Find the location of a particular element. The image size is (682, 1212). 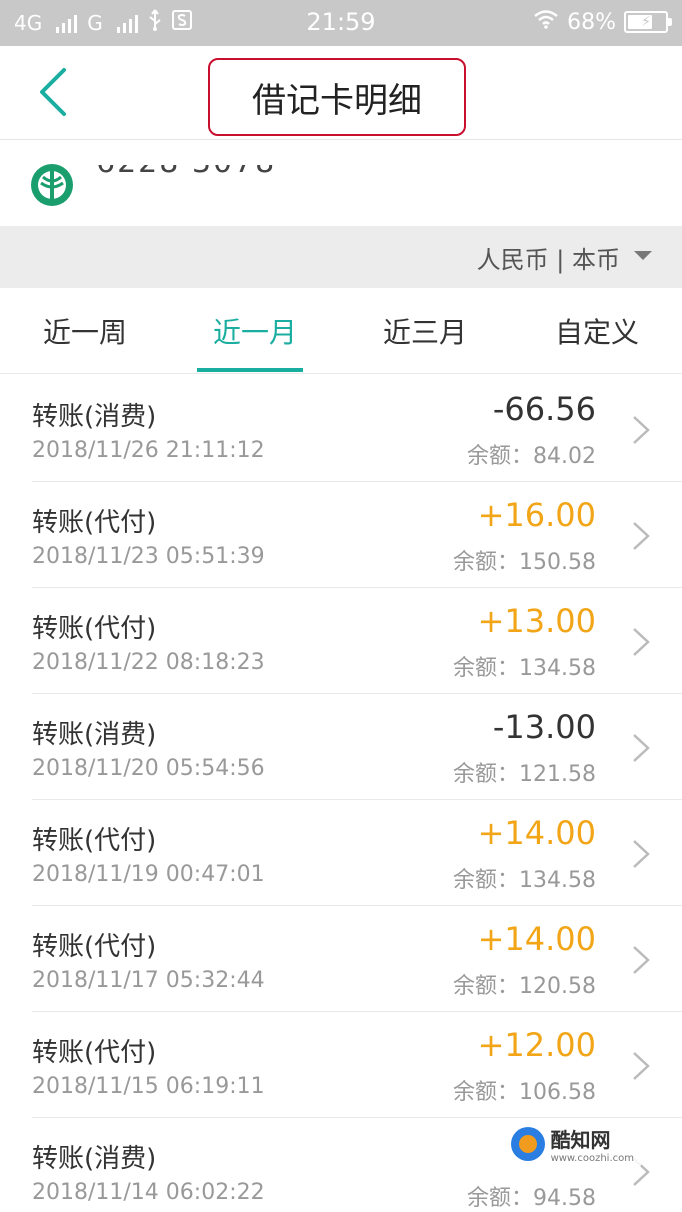

tab-label: 近三月 is located at coordinates (424, 332).